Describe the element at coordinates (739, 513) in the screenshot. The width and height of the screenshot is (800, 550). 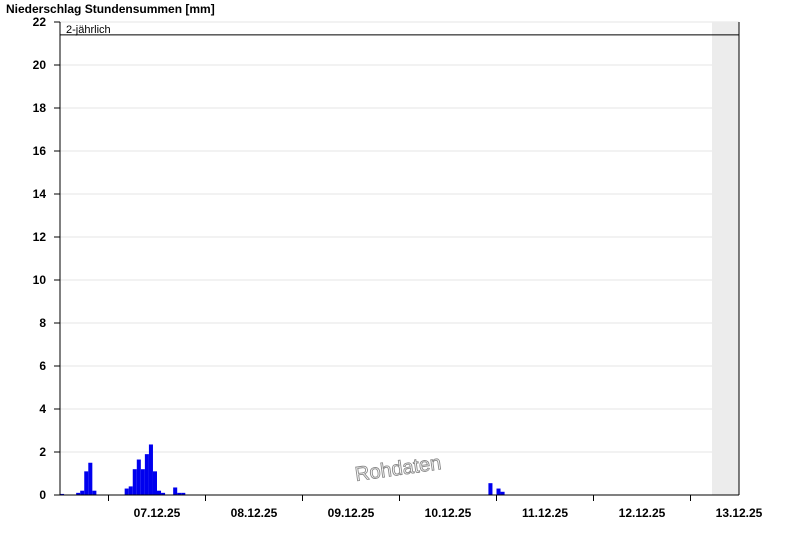
I see `x-tick-label: 13.12.25` at that location.